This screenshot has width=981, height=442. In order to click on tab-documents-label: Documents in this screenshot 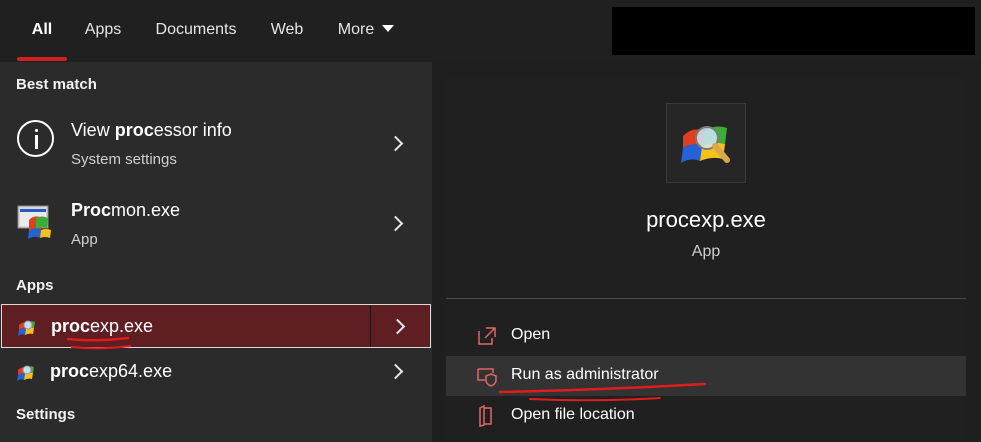, I will do `click(196, 29)`.